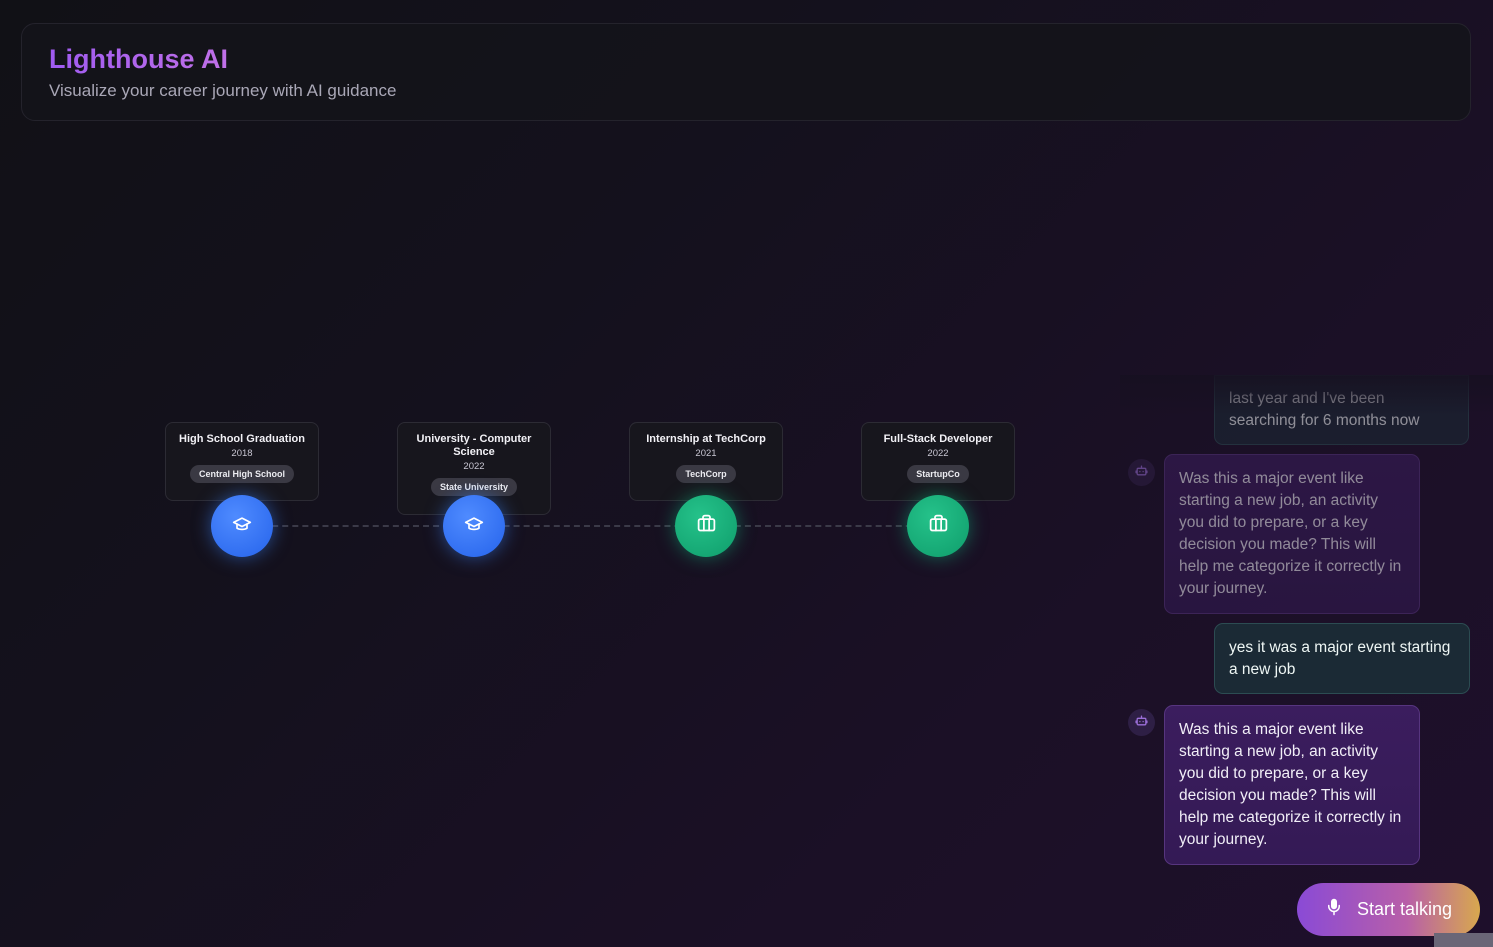  What do you see at coordinates (138, 59) in the screenshot?
I see `app-title: Lighthouse AI` at bounding box center [138, 59].